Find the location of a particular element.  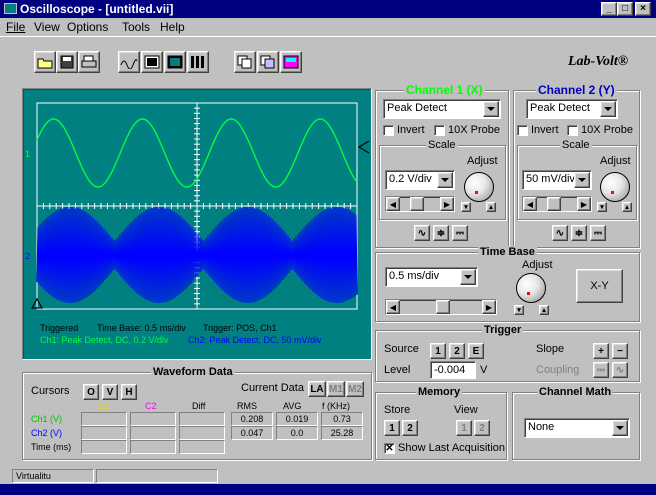

timebase-slider: ◀ ▶ is located at coordinates (441, 307).